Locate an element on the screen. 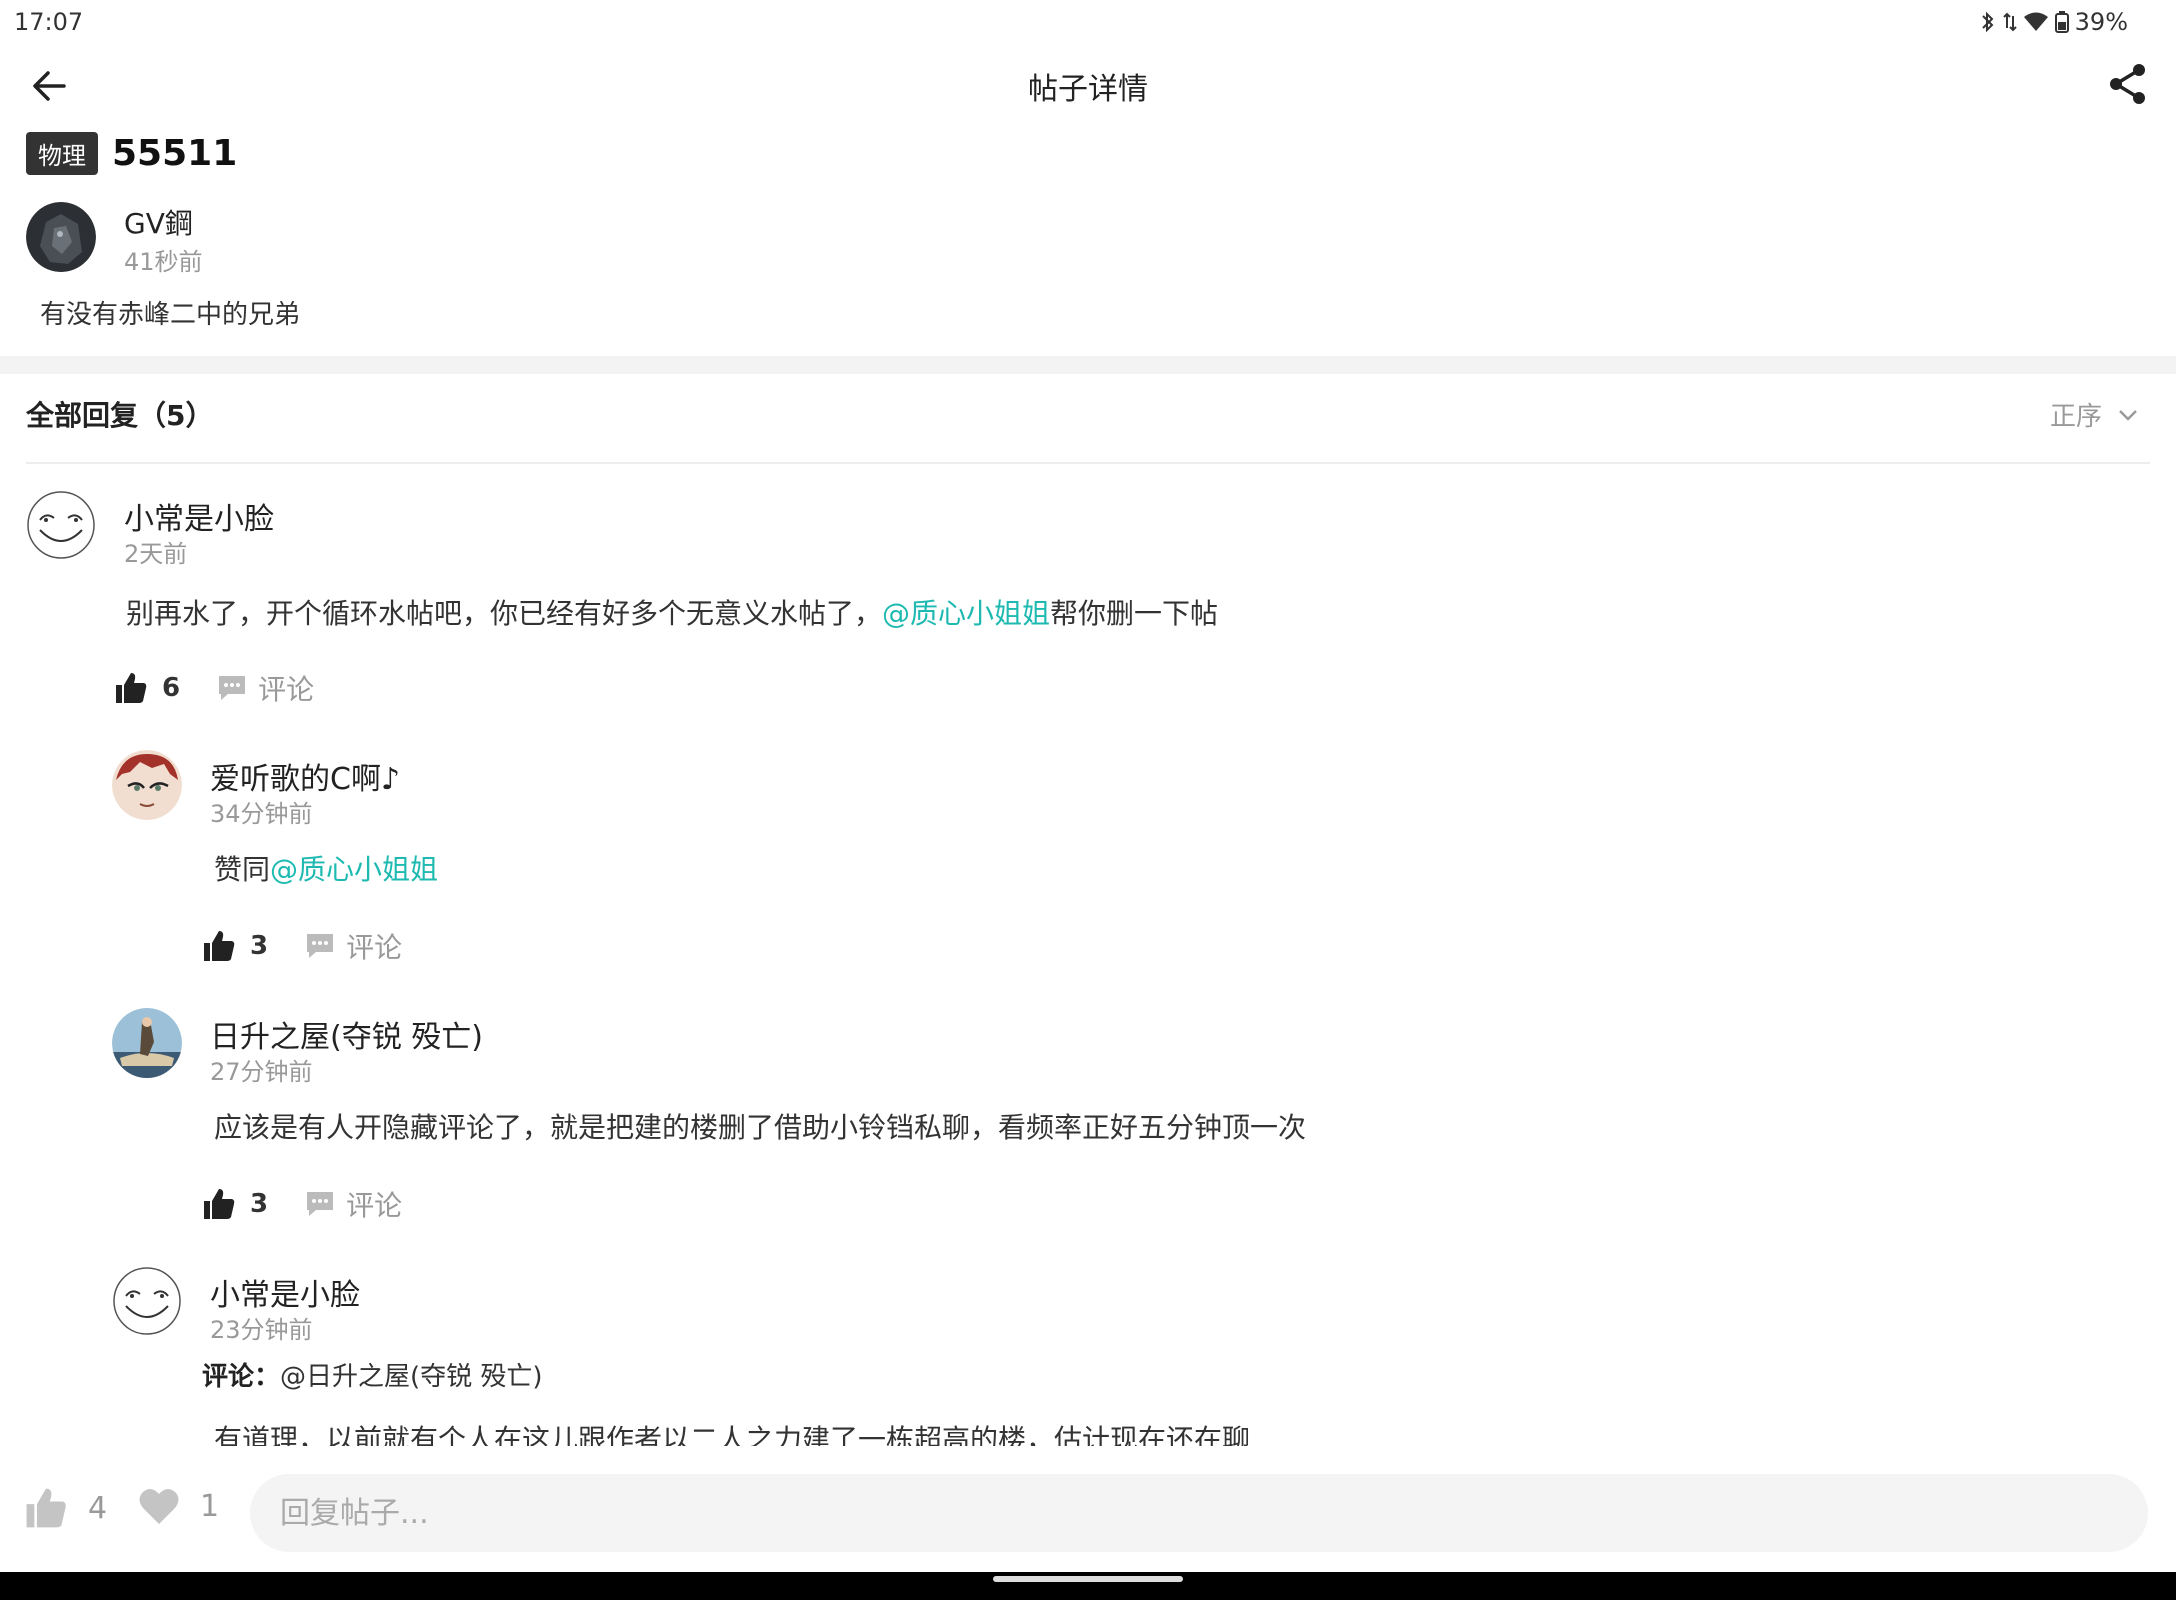 This screenshot has height=1600, width=2176. navigation-bar is located at coordinates (1088, 1586).